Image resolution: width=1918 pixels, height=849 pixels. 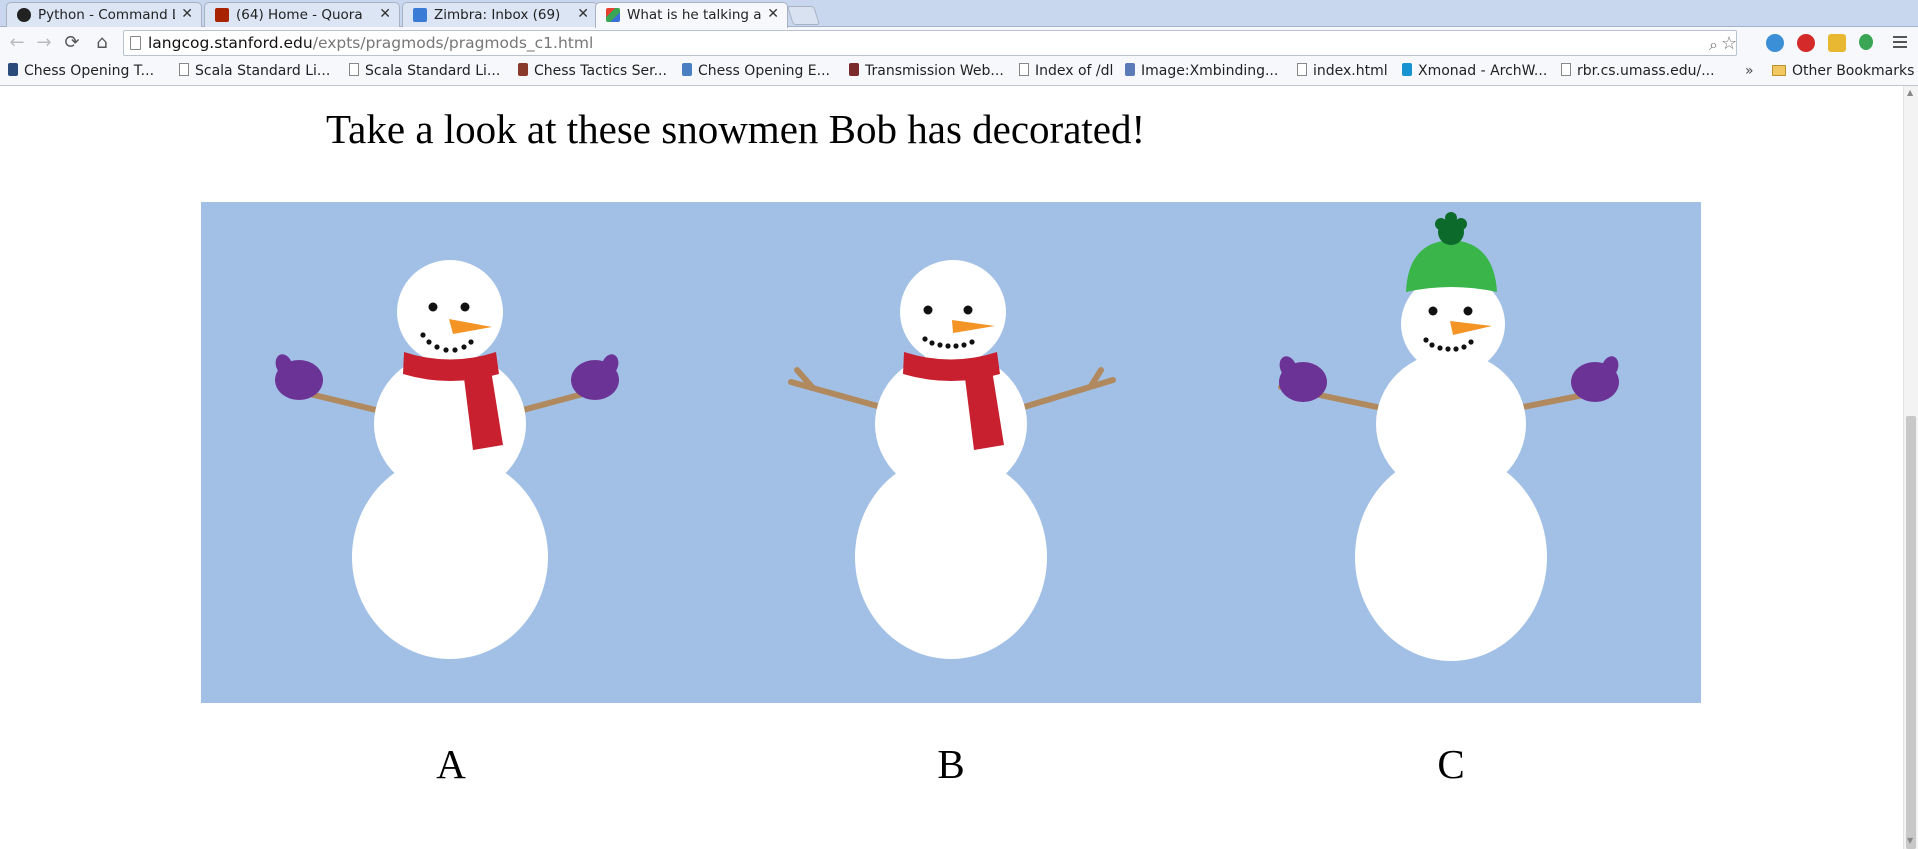 I want to click on zoom-icon: ⌕, so click(x=1713, y=45).